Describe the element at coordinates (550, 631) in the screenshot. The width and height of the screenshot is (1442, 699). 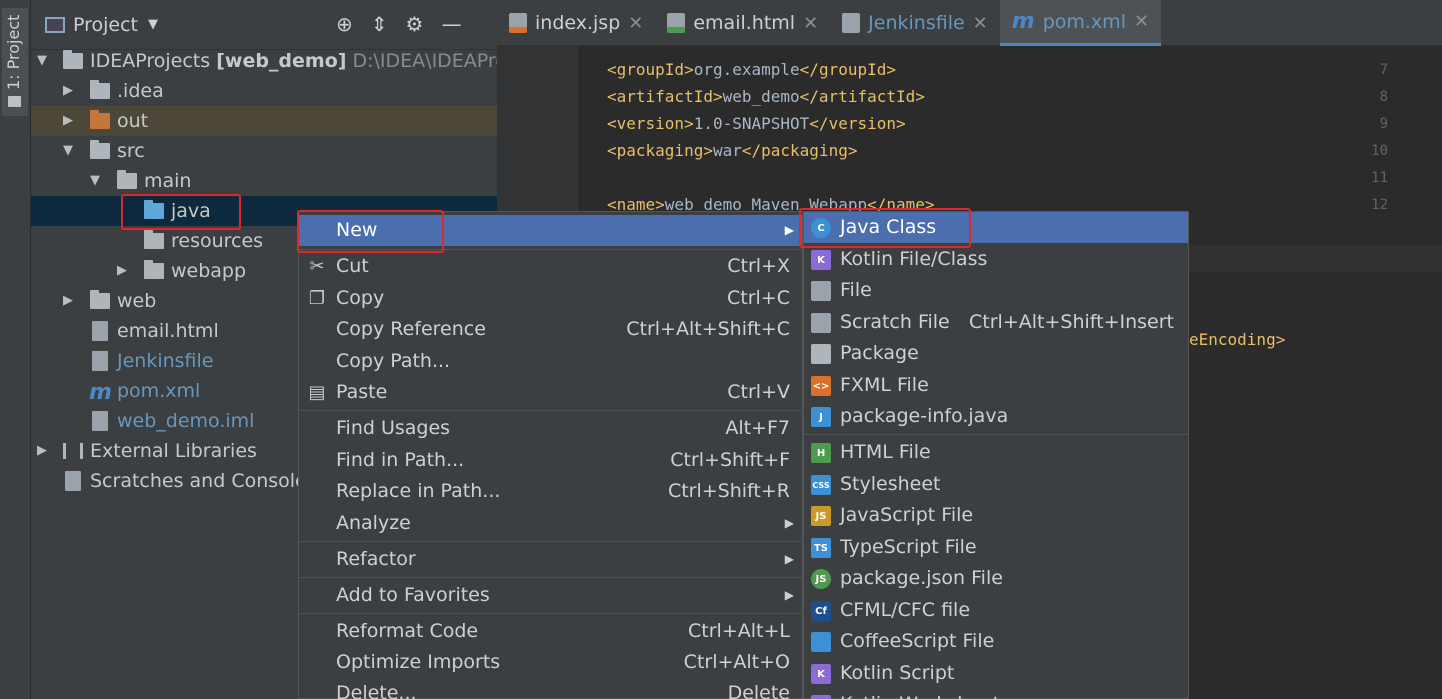
I see `menu-item-reformat-code: Reformat Code Ctrl+Alt+L` at that location.